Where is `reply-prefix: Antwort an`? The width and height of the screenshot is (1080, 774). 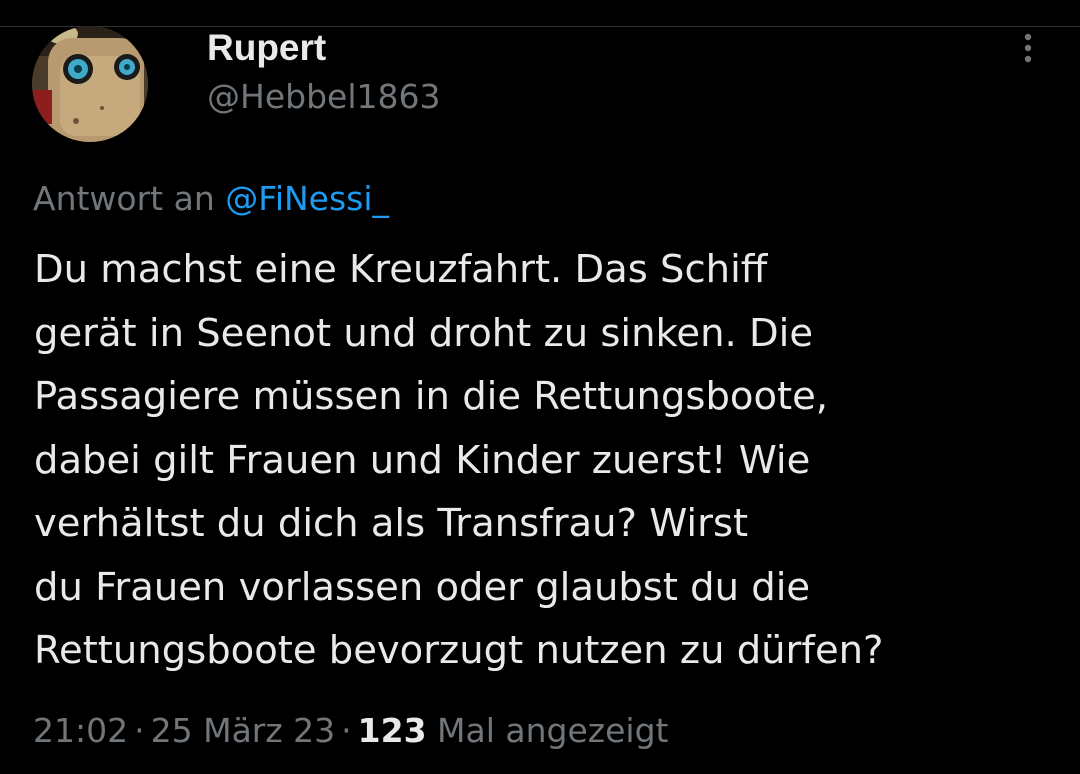
reply-prefix: Antwort an is located at coordinates (124, 198).